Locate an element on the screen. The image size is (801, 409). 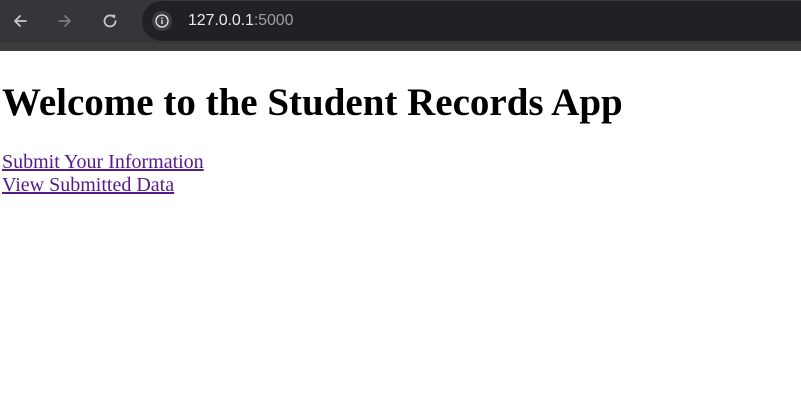
url-text: 127.0.0.1:5000 is located at coordinates (240, 21).